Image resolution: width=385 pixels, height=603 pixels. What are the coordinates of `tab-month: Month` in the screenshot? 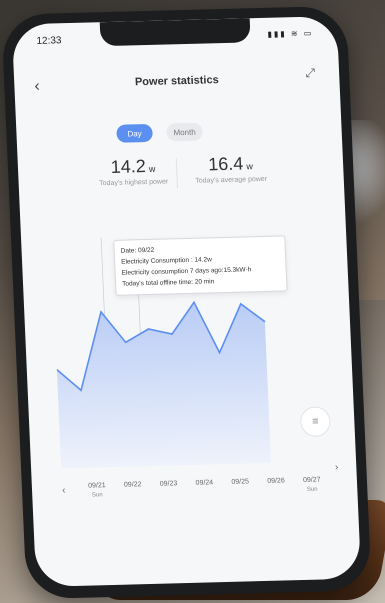 It's located at (184, 132).